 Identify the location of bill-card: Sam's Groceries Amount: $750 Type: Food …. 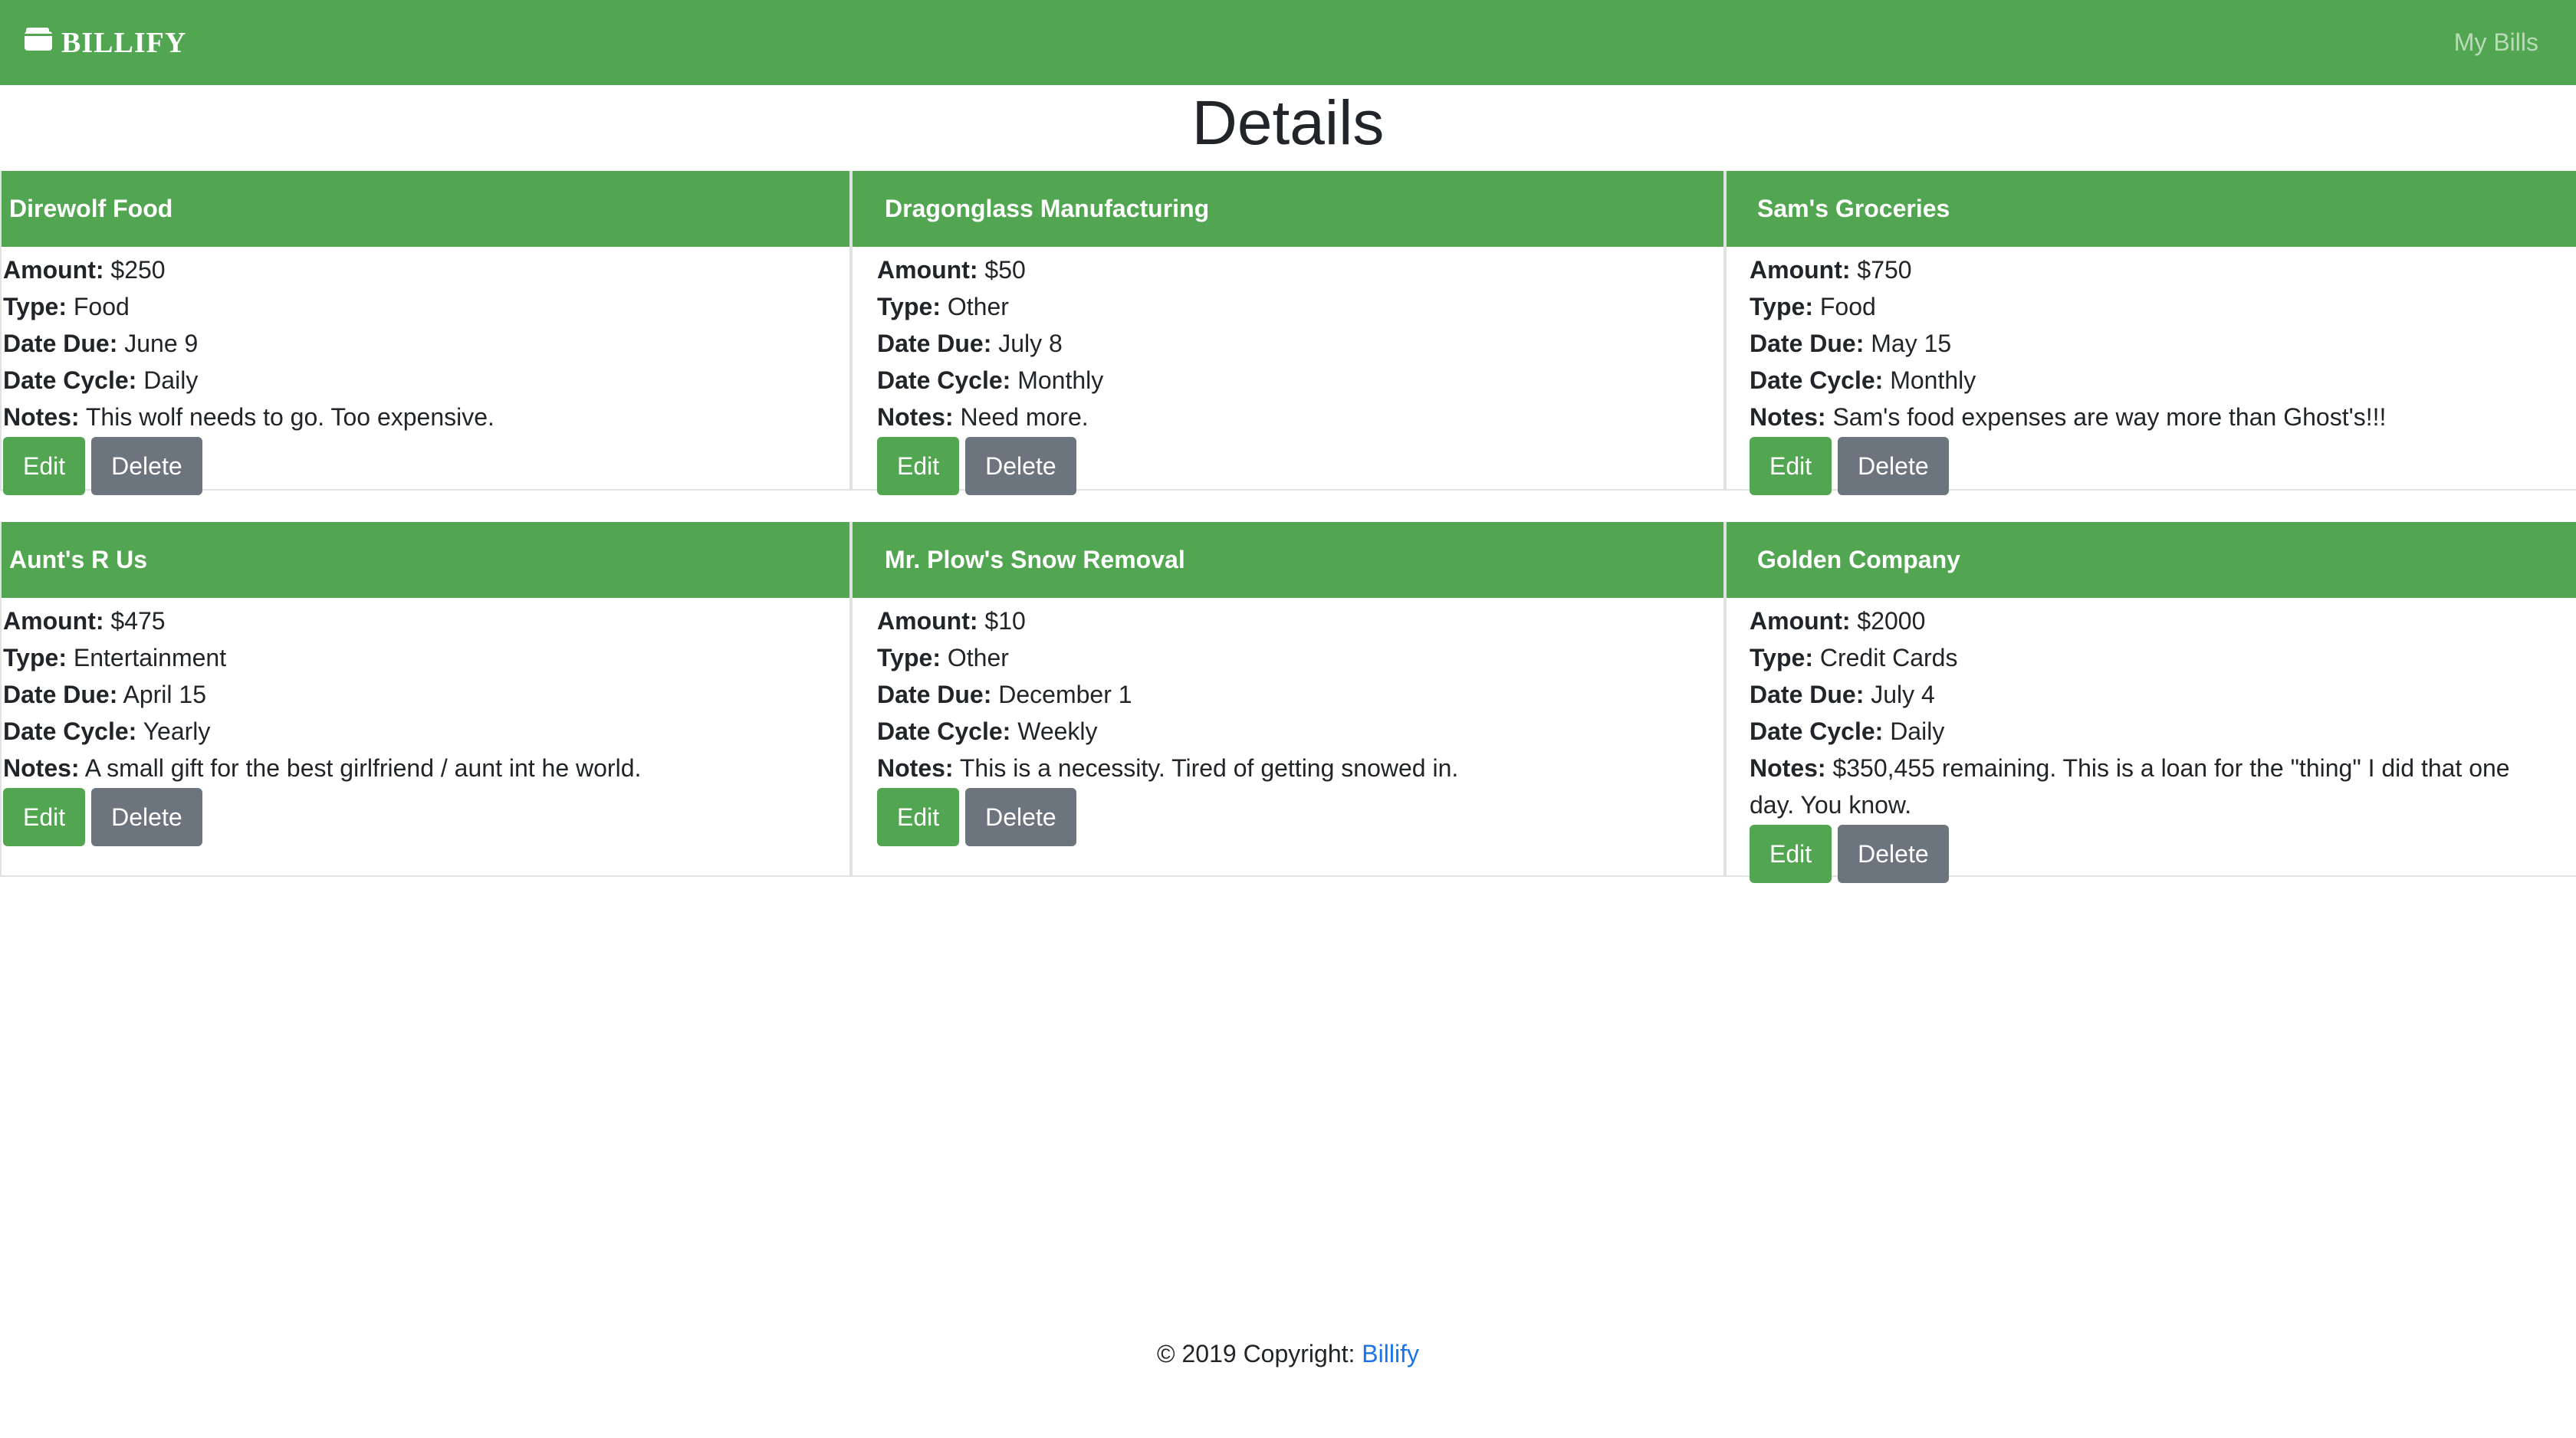
(2150, 333).